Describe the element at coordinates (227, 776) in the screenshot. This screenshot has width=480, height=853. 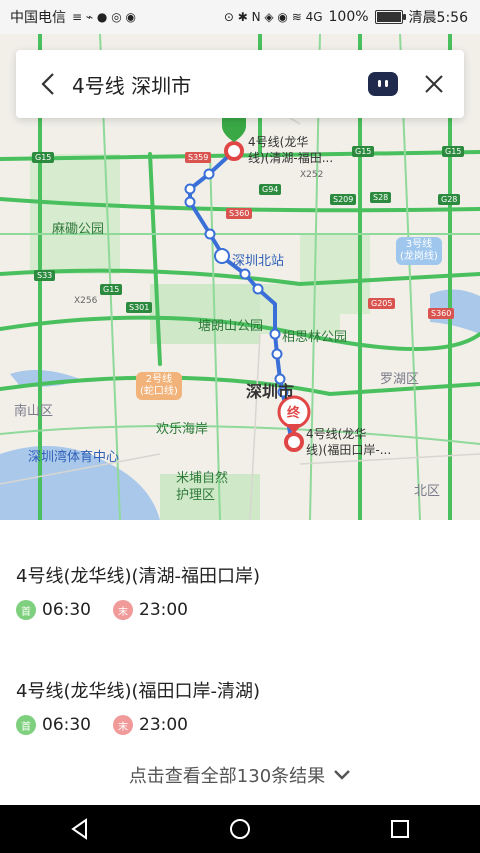
I see `show-all-results-label: 点击查看全部130条结果` at that location.